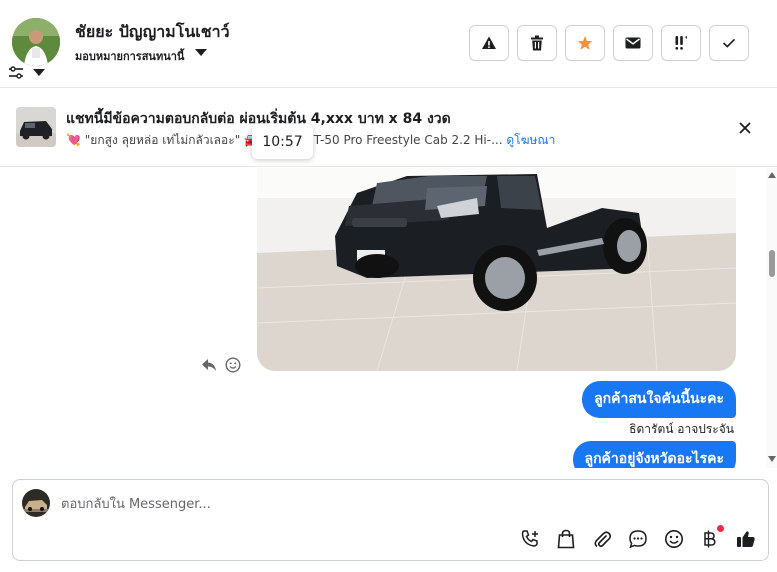 This screenshot has height=572, width=777. I want to click on saved-reply-icon, so click(638, 539).